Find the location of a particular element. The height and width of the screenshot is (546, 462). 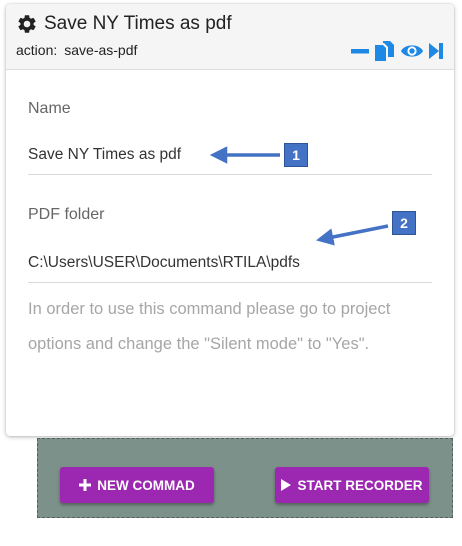

bottom-action-bar: NEW COMMAD START RECORDER is located at coordinates (245, 478).